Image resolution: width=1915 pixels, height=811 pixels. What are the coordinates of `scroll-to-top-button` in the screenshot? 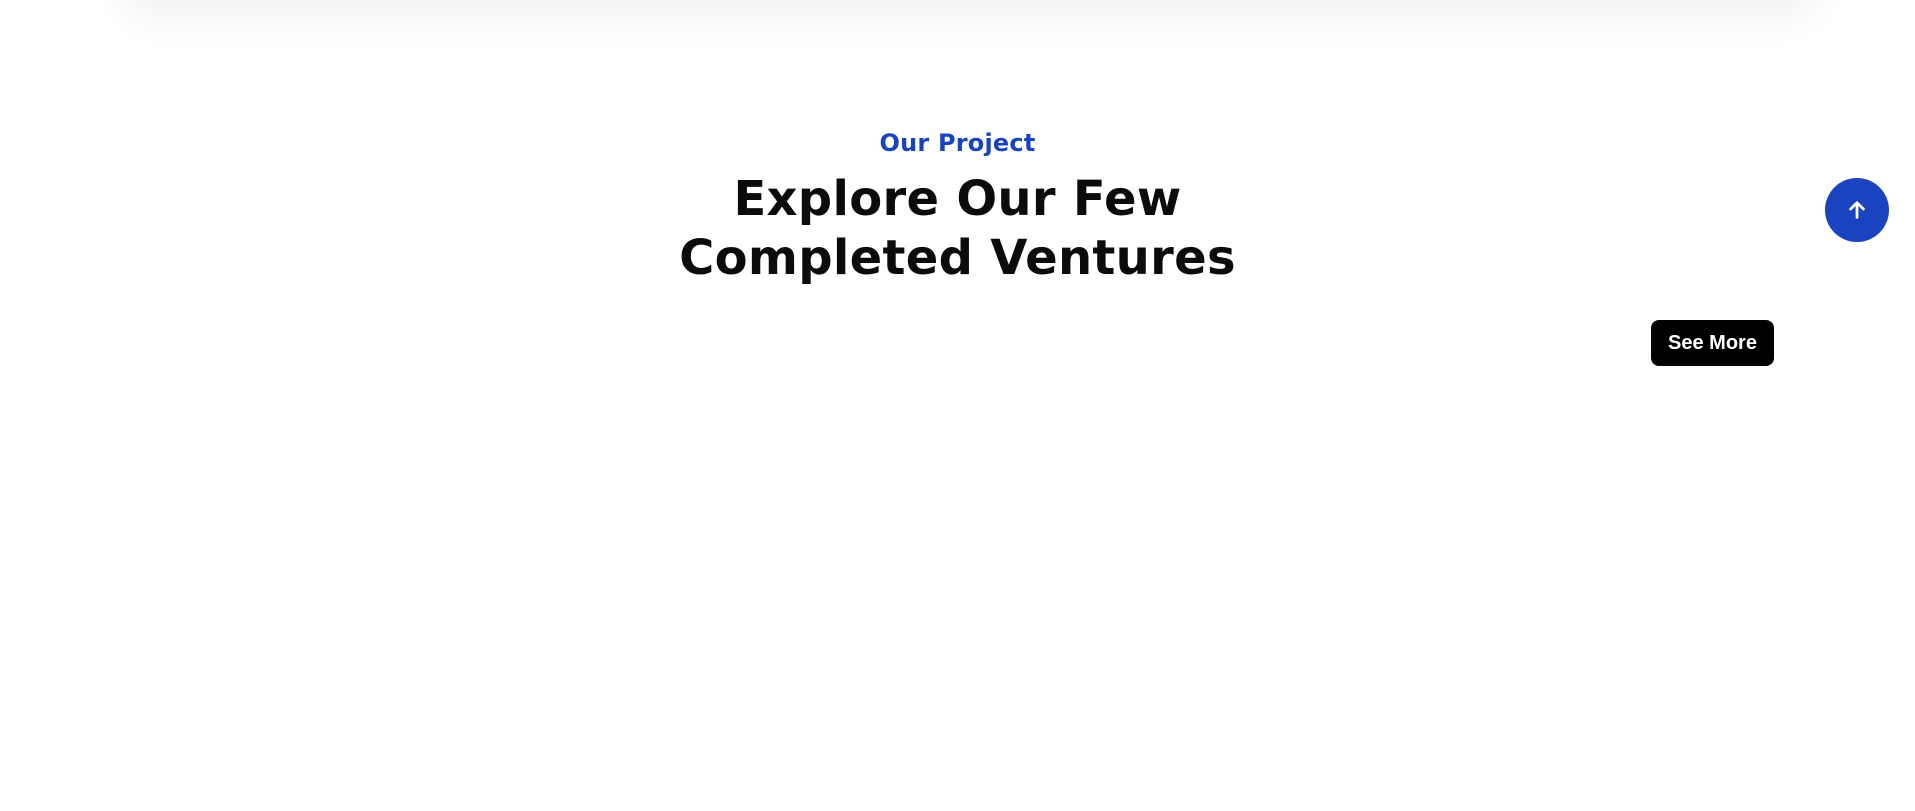 It's located at (1857, 210).